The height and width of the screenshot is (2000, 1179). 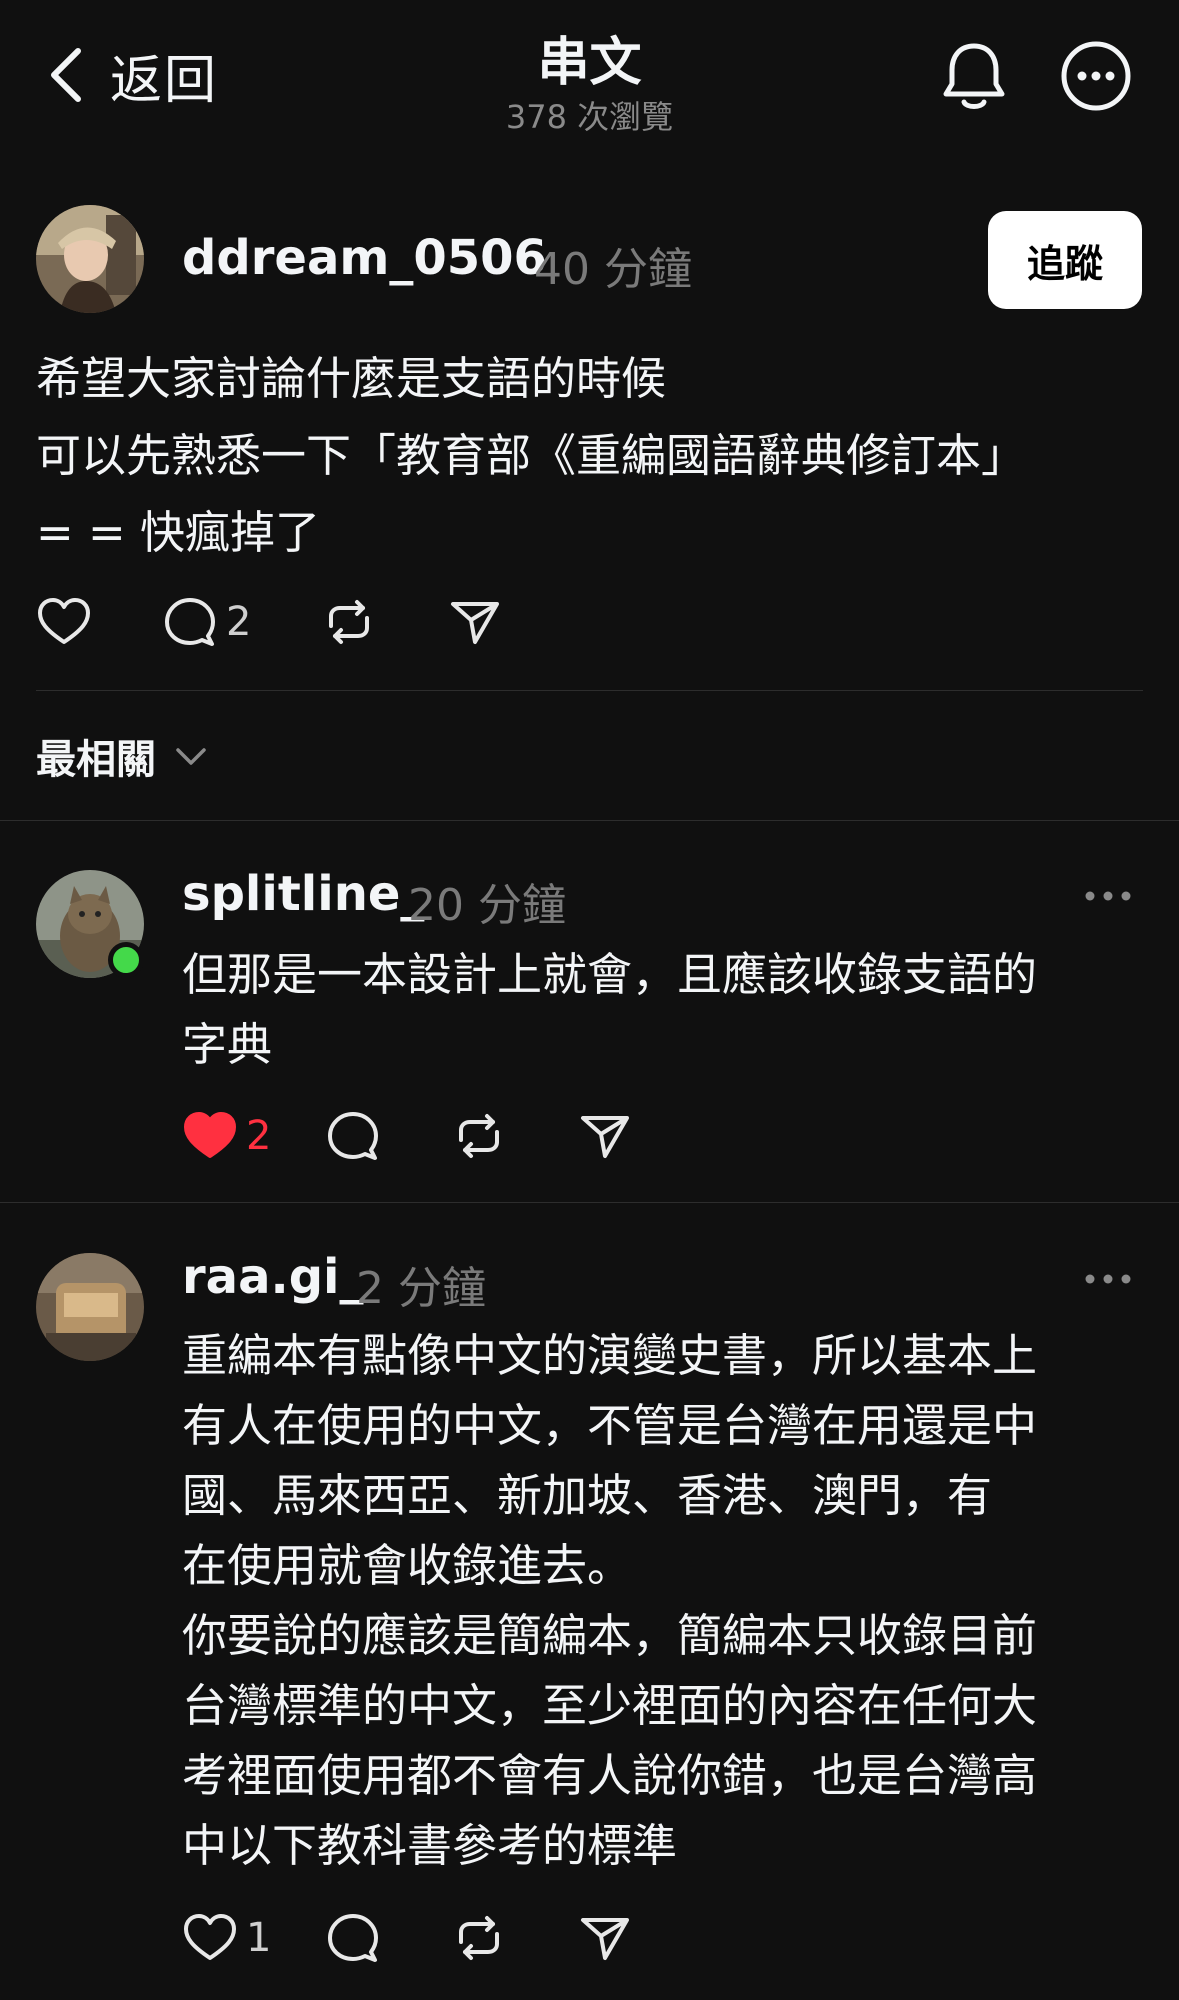 What do you see at coordinates (407, 1565) in the screenshot?
I see `reply-line: 在使用就會收錄進去。` at bounding box center [407, 1565].